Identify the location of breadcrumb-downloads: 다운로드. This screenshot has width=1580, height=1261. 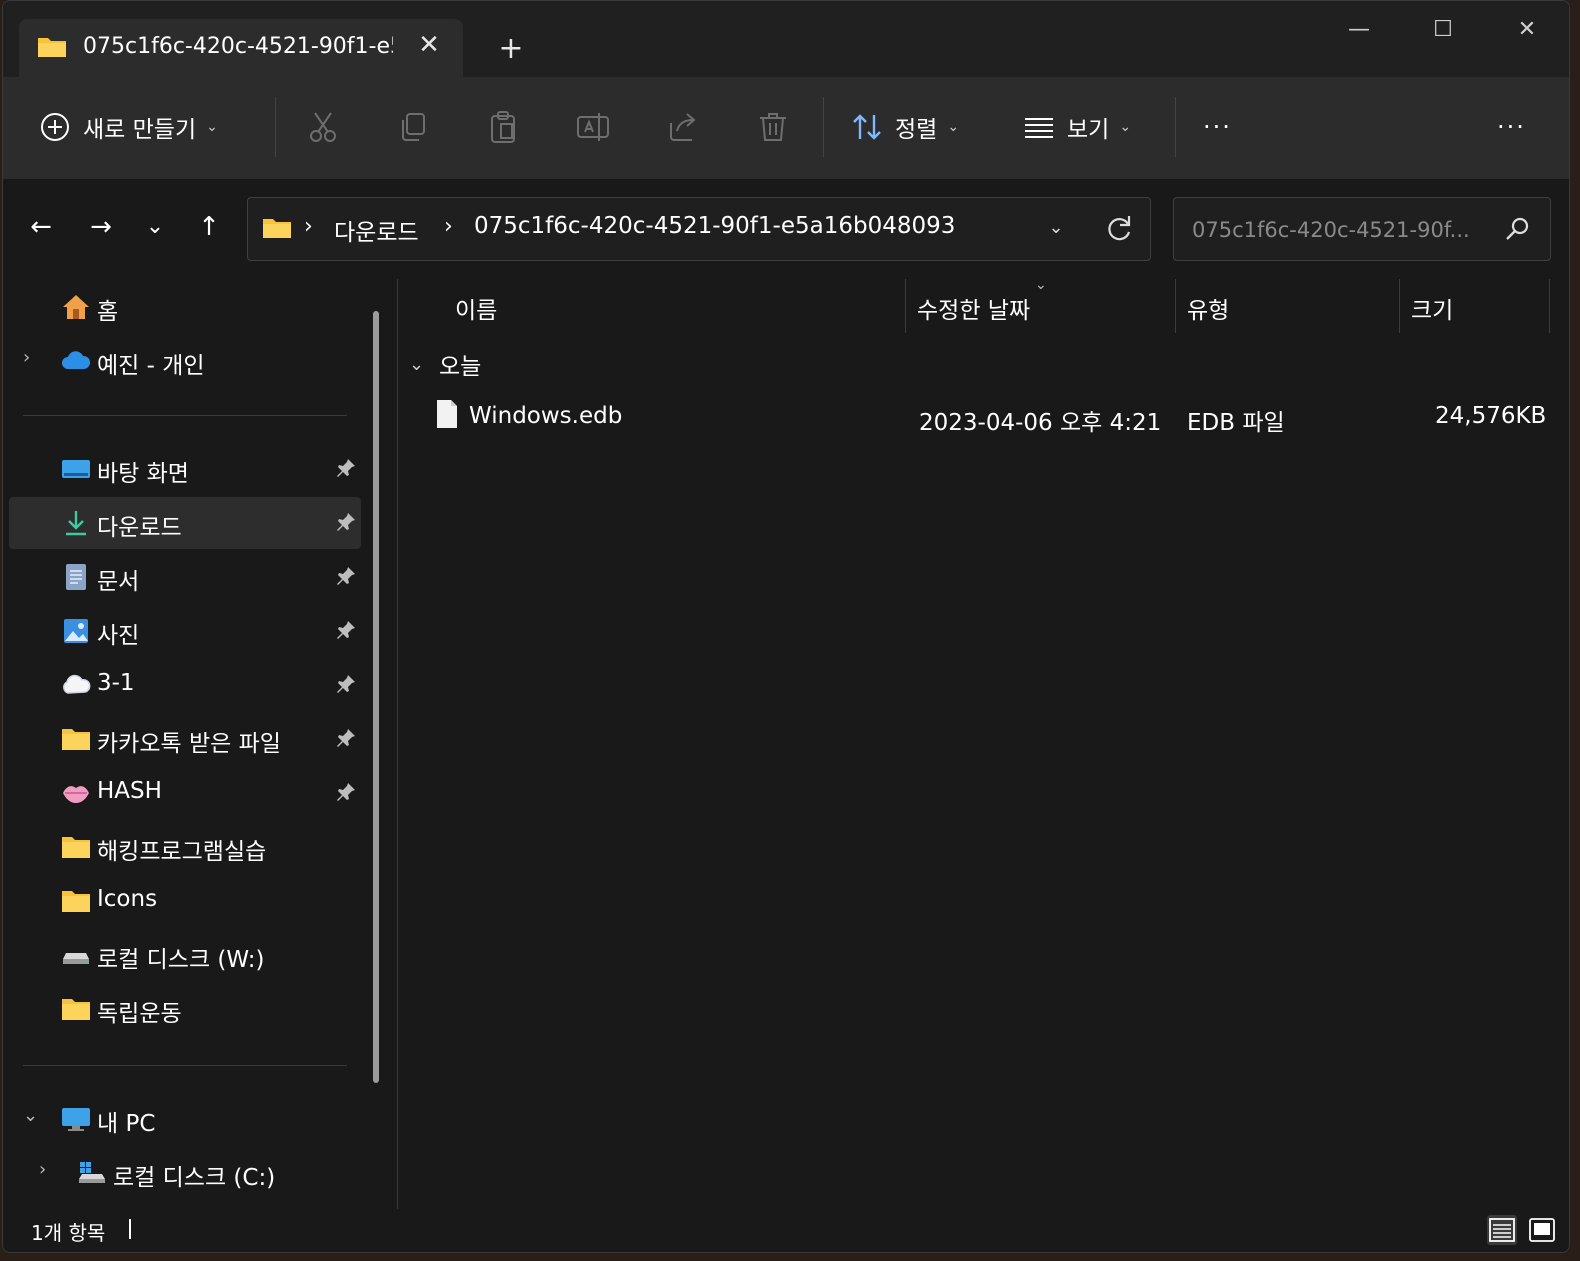
(376, 230).